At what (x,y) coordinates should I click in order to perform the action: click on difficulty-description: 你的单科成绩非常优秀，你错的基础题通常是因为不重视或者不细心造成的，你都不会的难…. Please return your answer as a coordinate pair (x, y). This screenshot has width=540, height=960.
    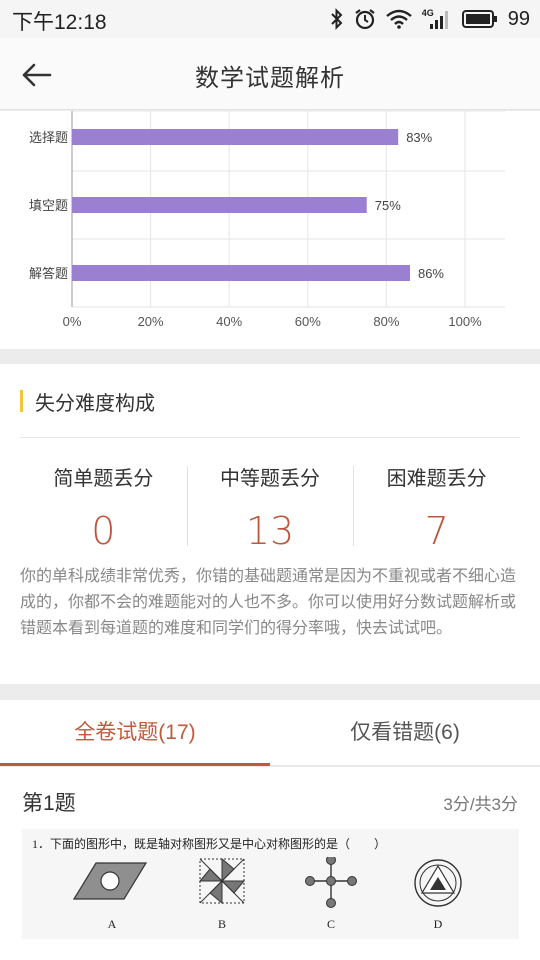
    Looking at the image, I should click on (268, 602).